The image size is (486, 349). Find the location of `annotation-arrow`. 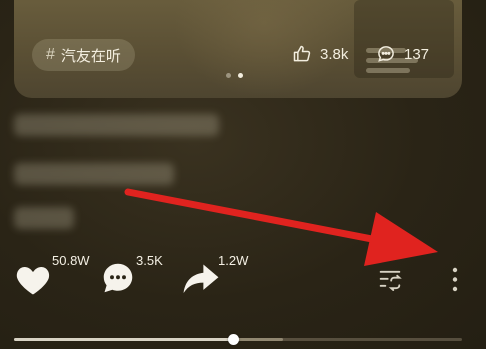

annotation-arrow is located at coordinates (281, 227).